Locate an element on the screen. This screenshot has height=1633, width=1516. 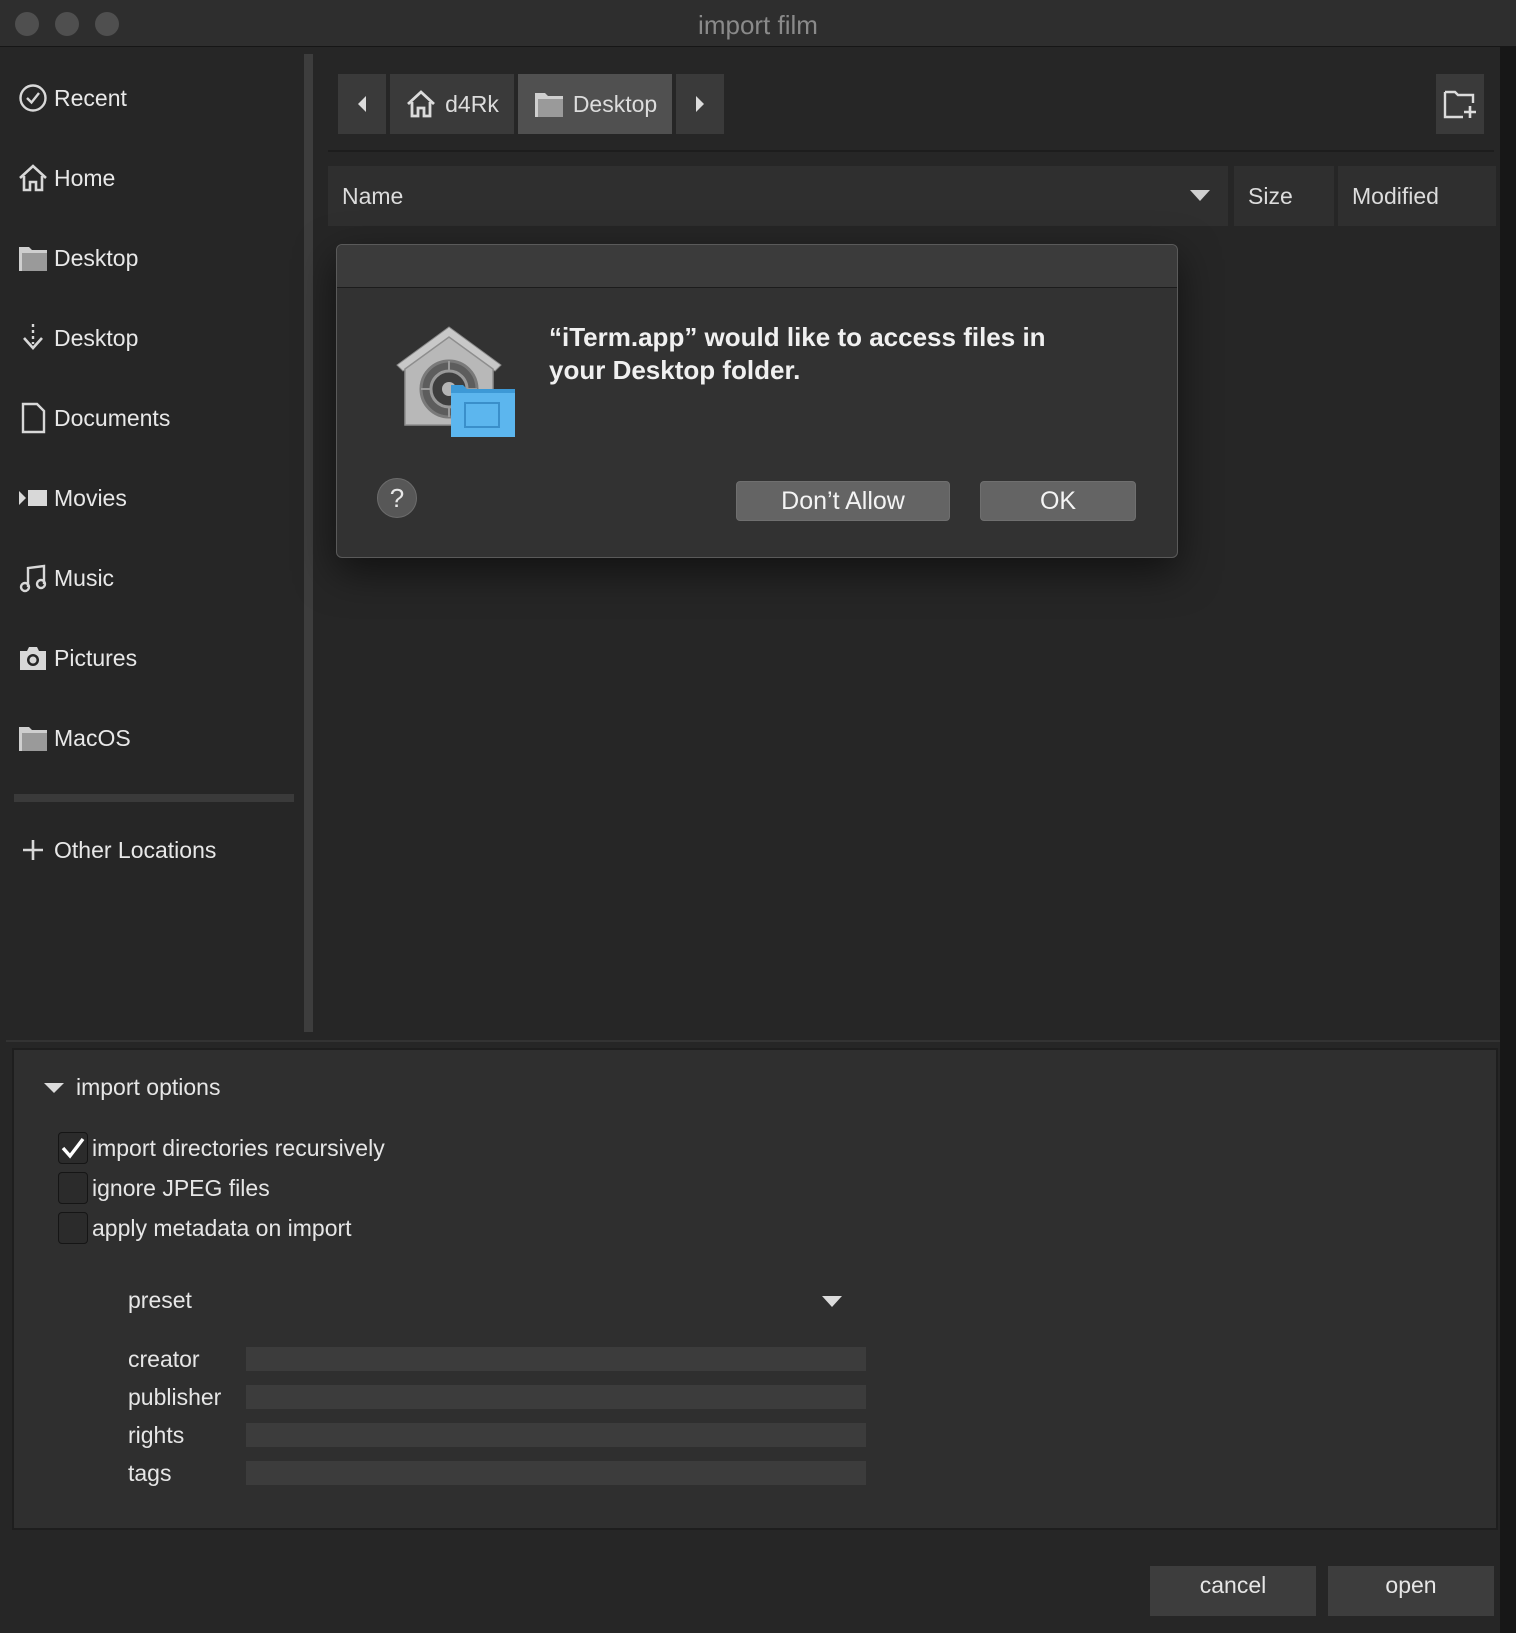
column-modified-label: Modified is located at coordinates (1395, 195).